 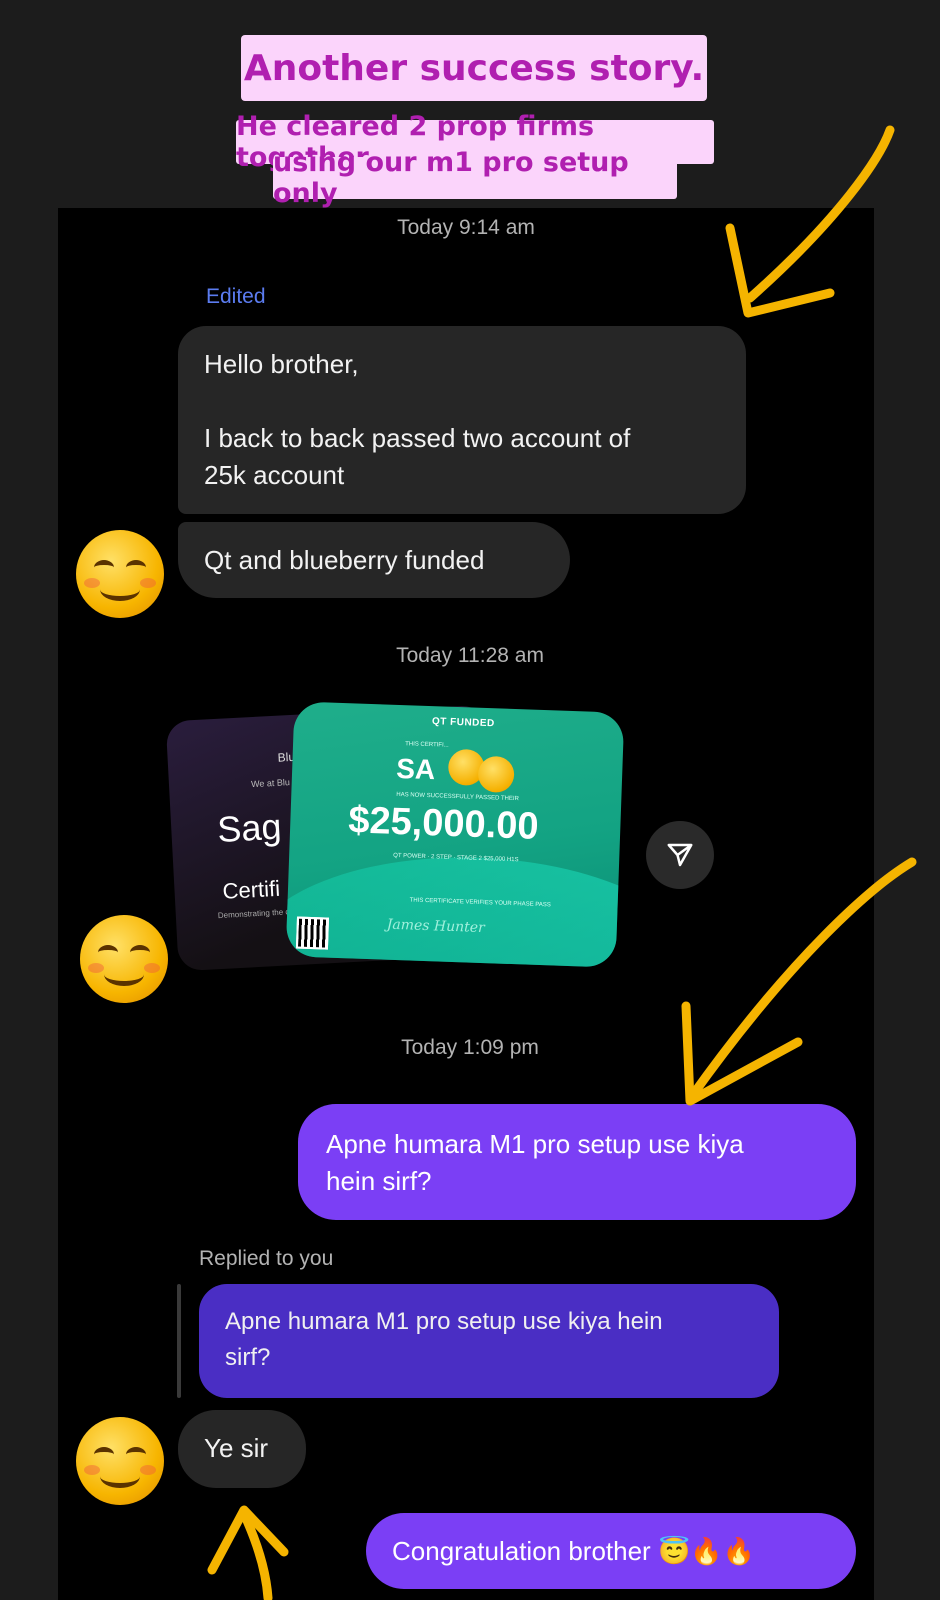 What do you see at coordinates (475, 178) in the screenshot?
I see `banner-subtitle-line2: using our m1 pro setup only` at bounding box center [475, 178].